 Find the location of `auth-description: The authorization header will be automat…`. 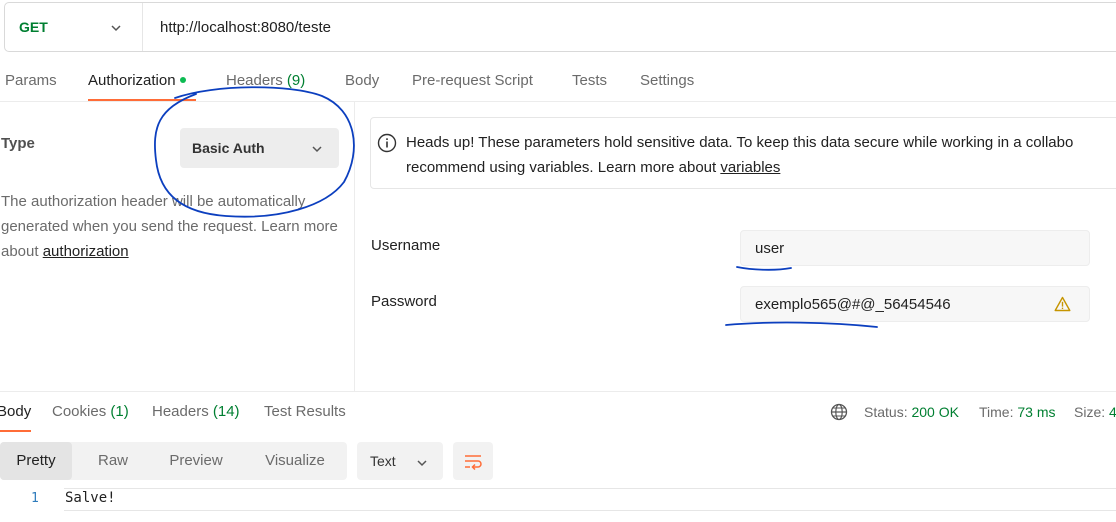

auth-description: The authorization header will be automat… is located at coordinates (171, 226).